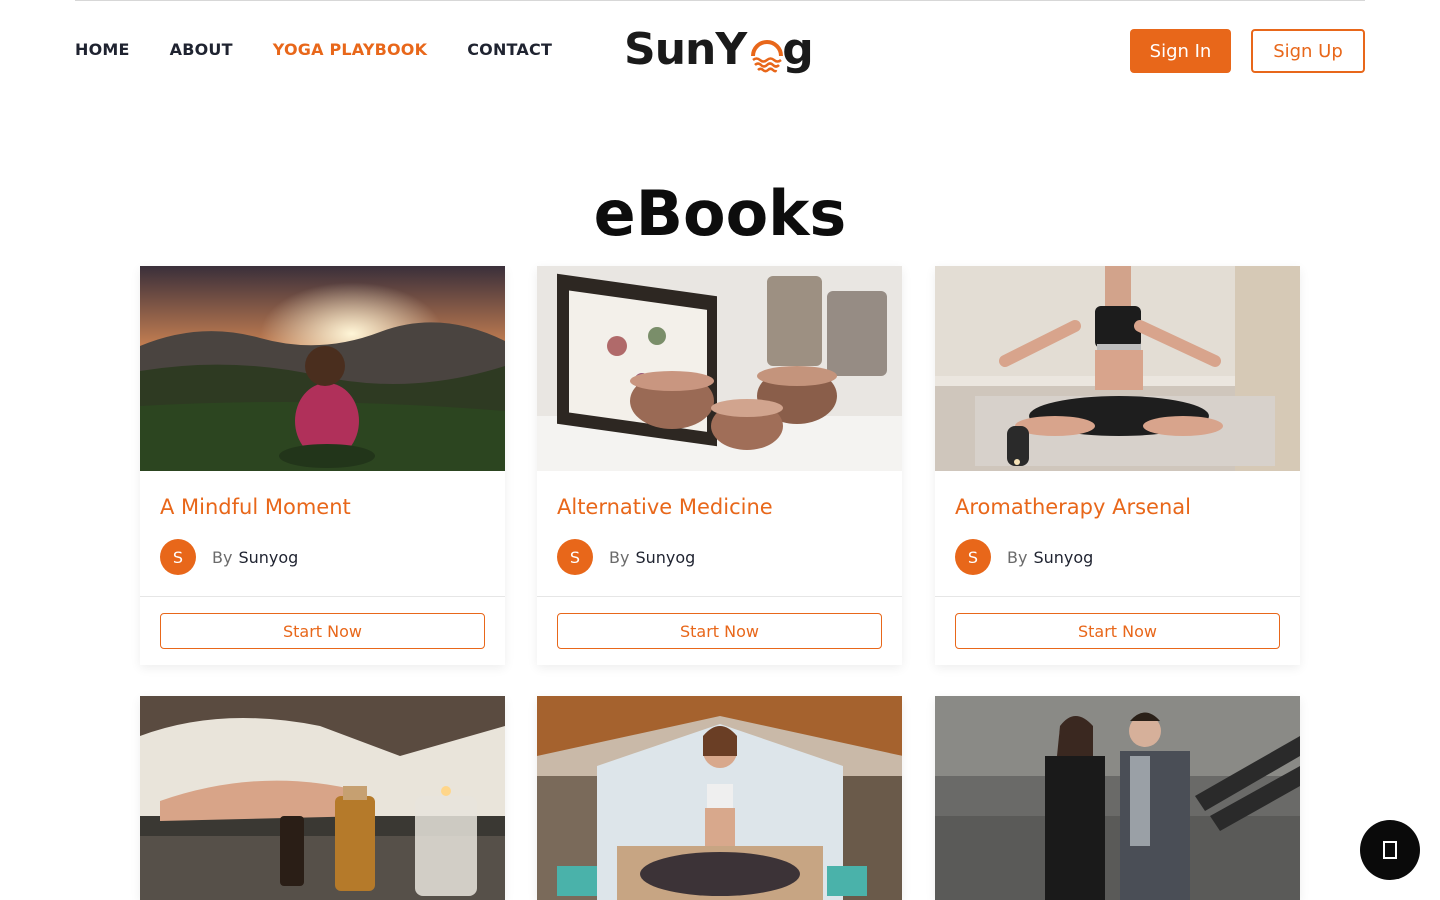 The width and height of the screenshot is (1440, 900). What do you see at coordinates (1308, 51) in the screenshot?
I see `sign-up-button: Sign Up` at bounding box center [1308, 51].